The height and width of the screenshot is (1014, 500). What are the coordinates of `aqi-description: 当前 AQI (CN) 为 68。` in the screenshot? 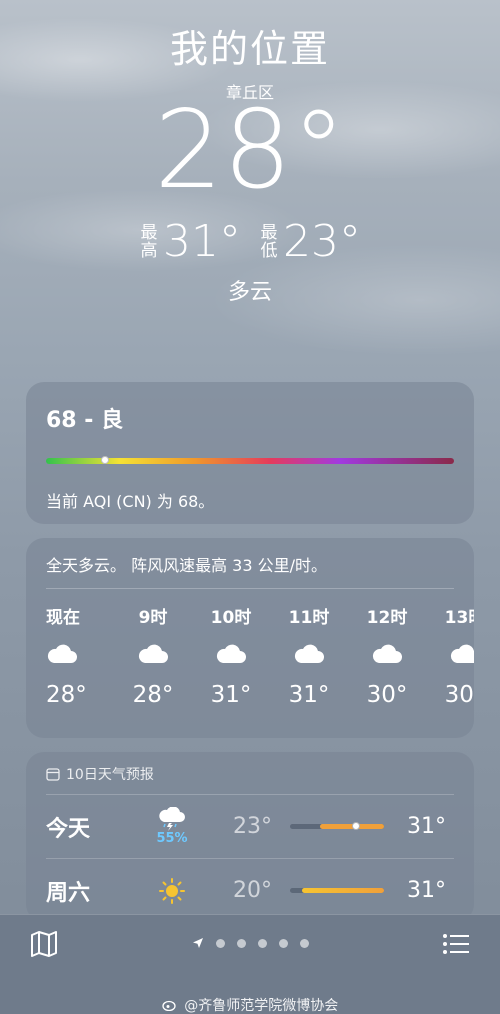 It's located at (130, 501).